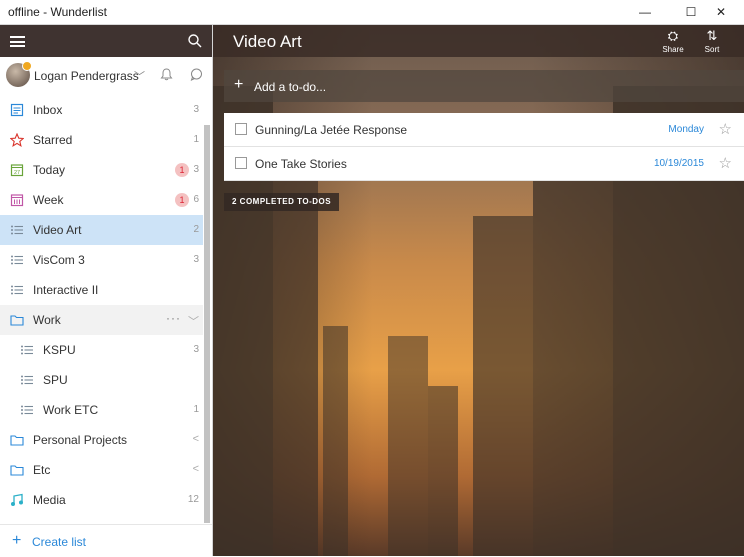  What do you see at coordinates (686, 129) in the screenshot?
I see `task-due-date: Monday` at bounding box center [686, 129].